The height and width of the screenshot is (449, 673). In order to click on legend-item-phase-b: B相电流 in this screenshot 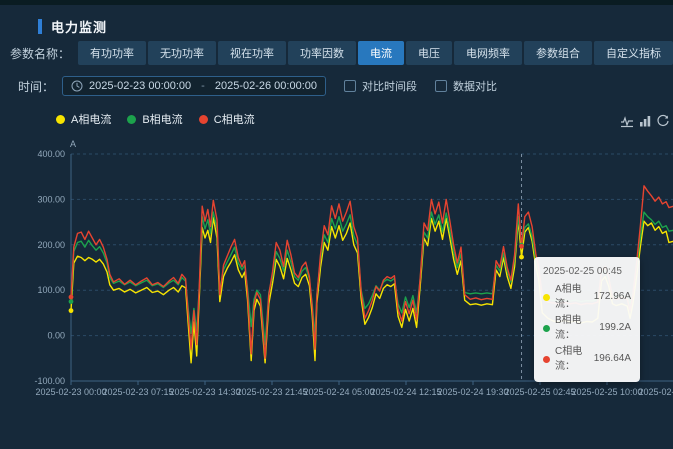, I will do `click(155, 119)`.